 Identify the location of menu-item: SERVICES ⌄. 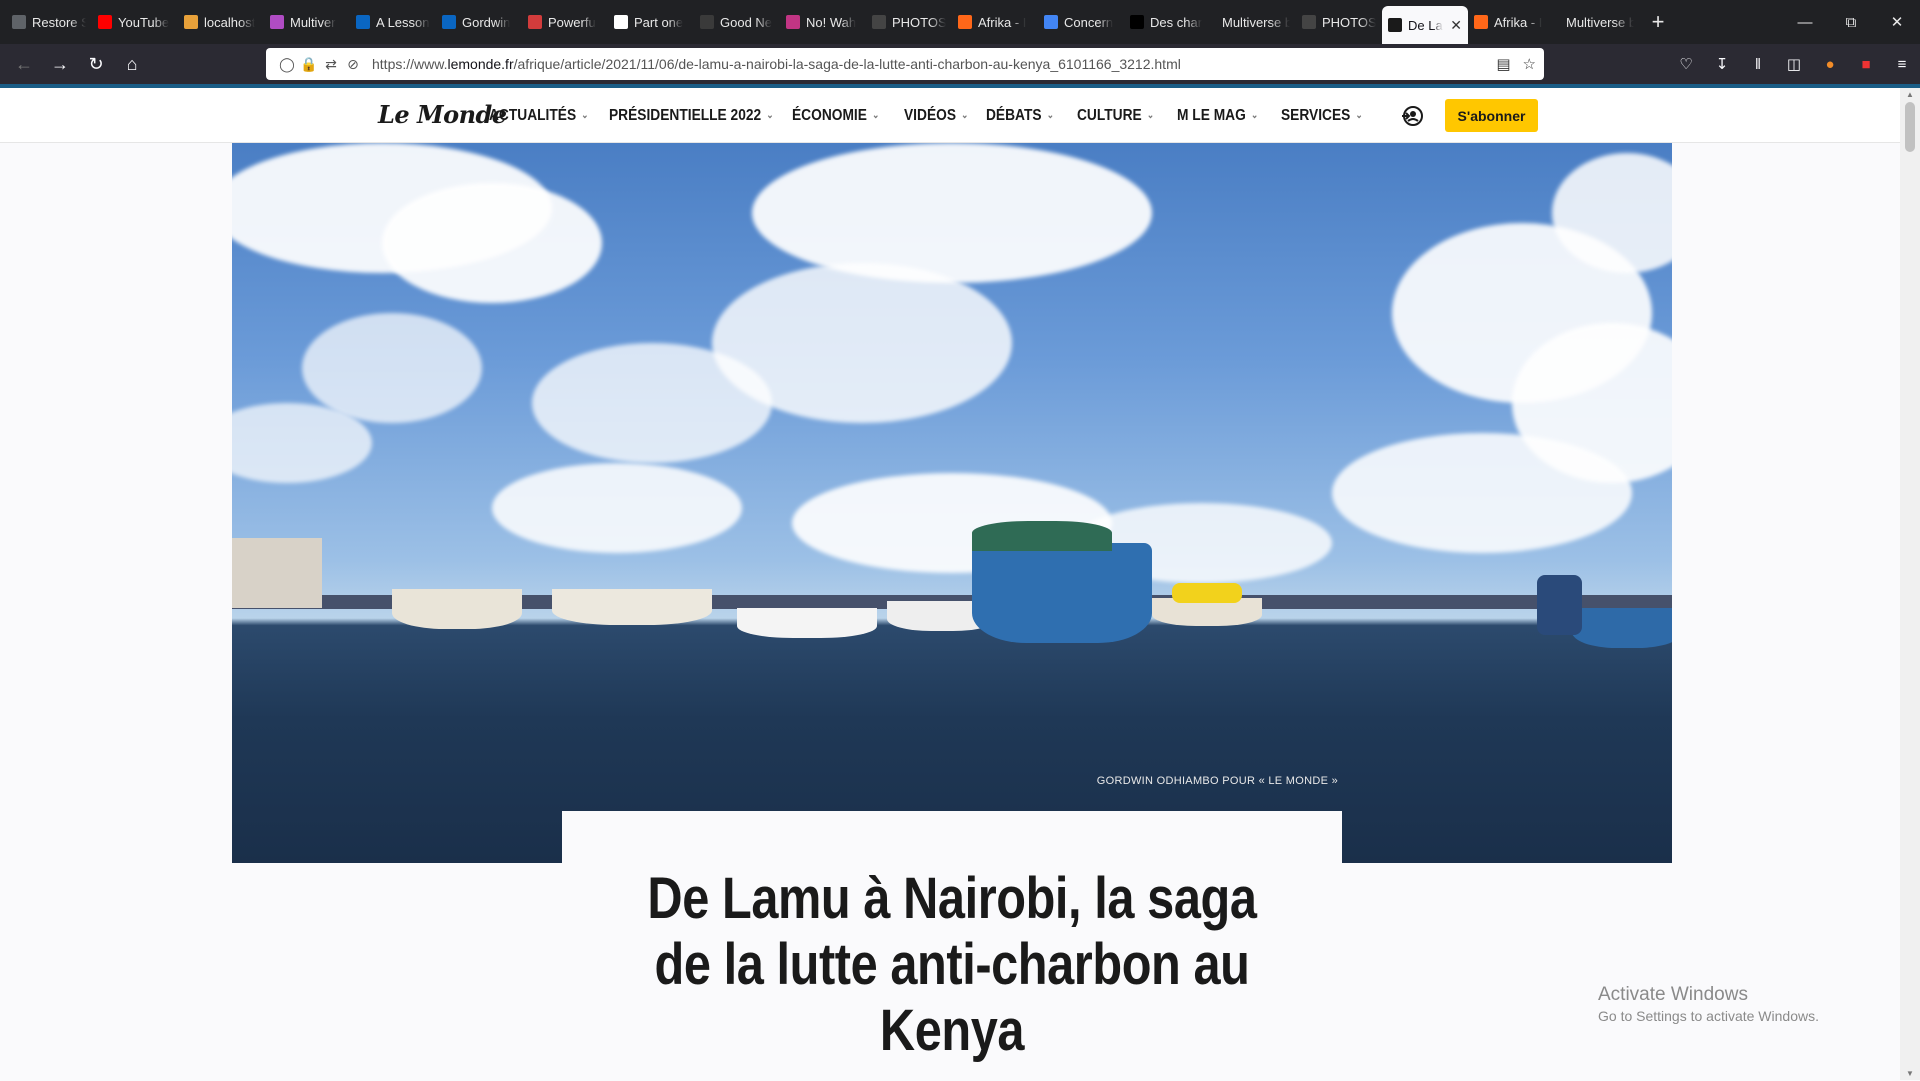
(1332, 116).